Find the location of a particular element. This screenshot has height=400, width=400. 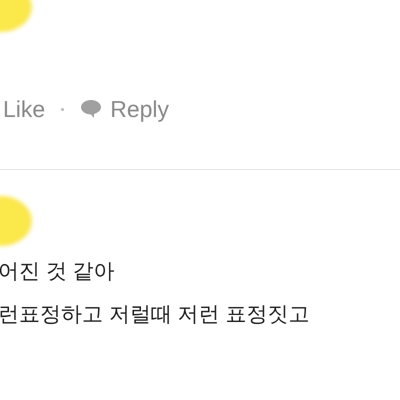

comment-text: 런표정하고 저럴때 저런 표정짓고 is located at coordinates (155, 315).